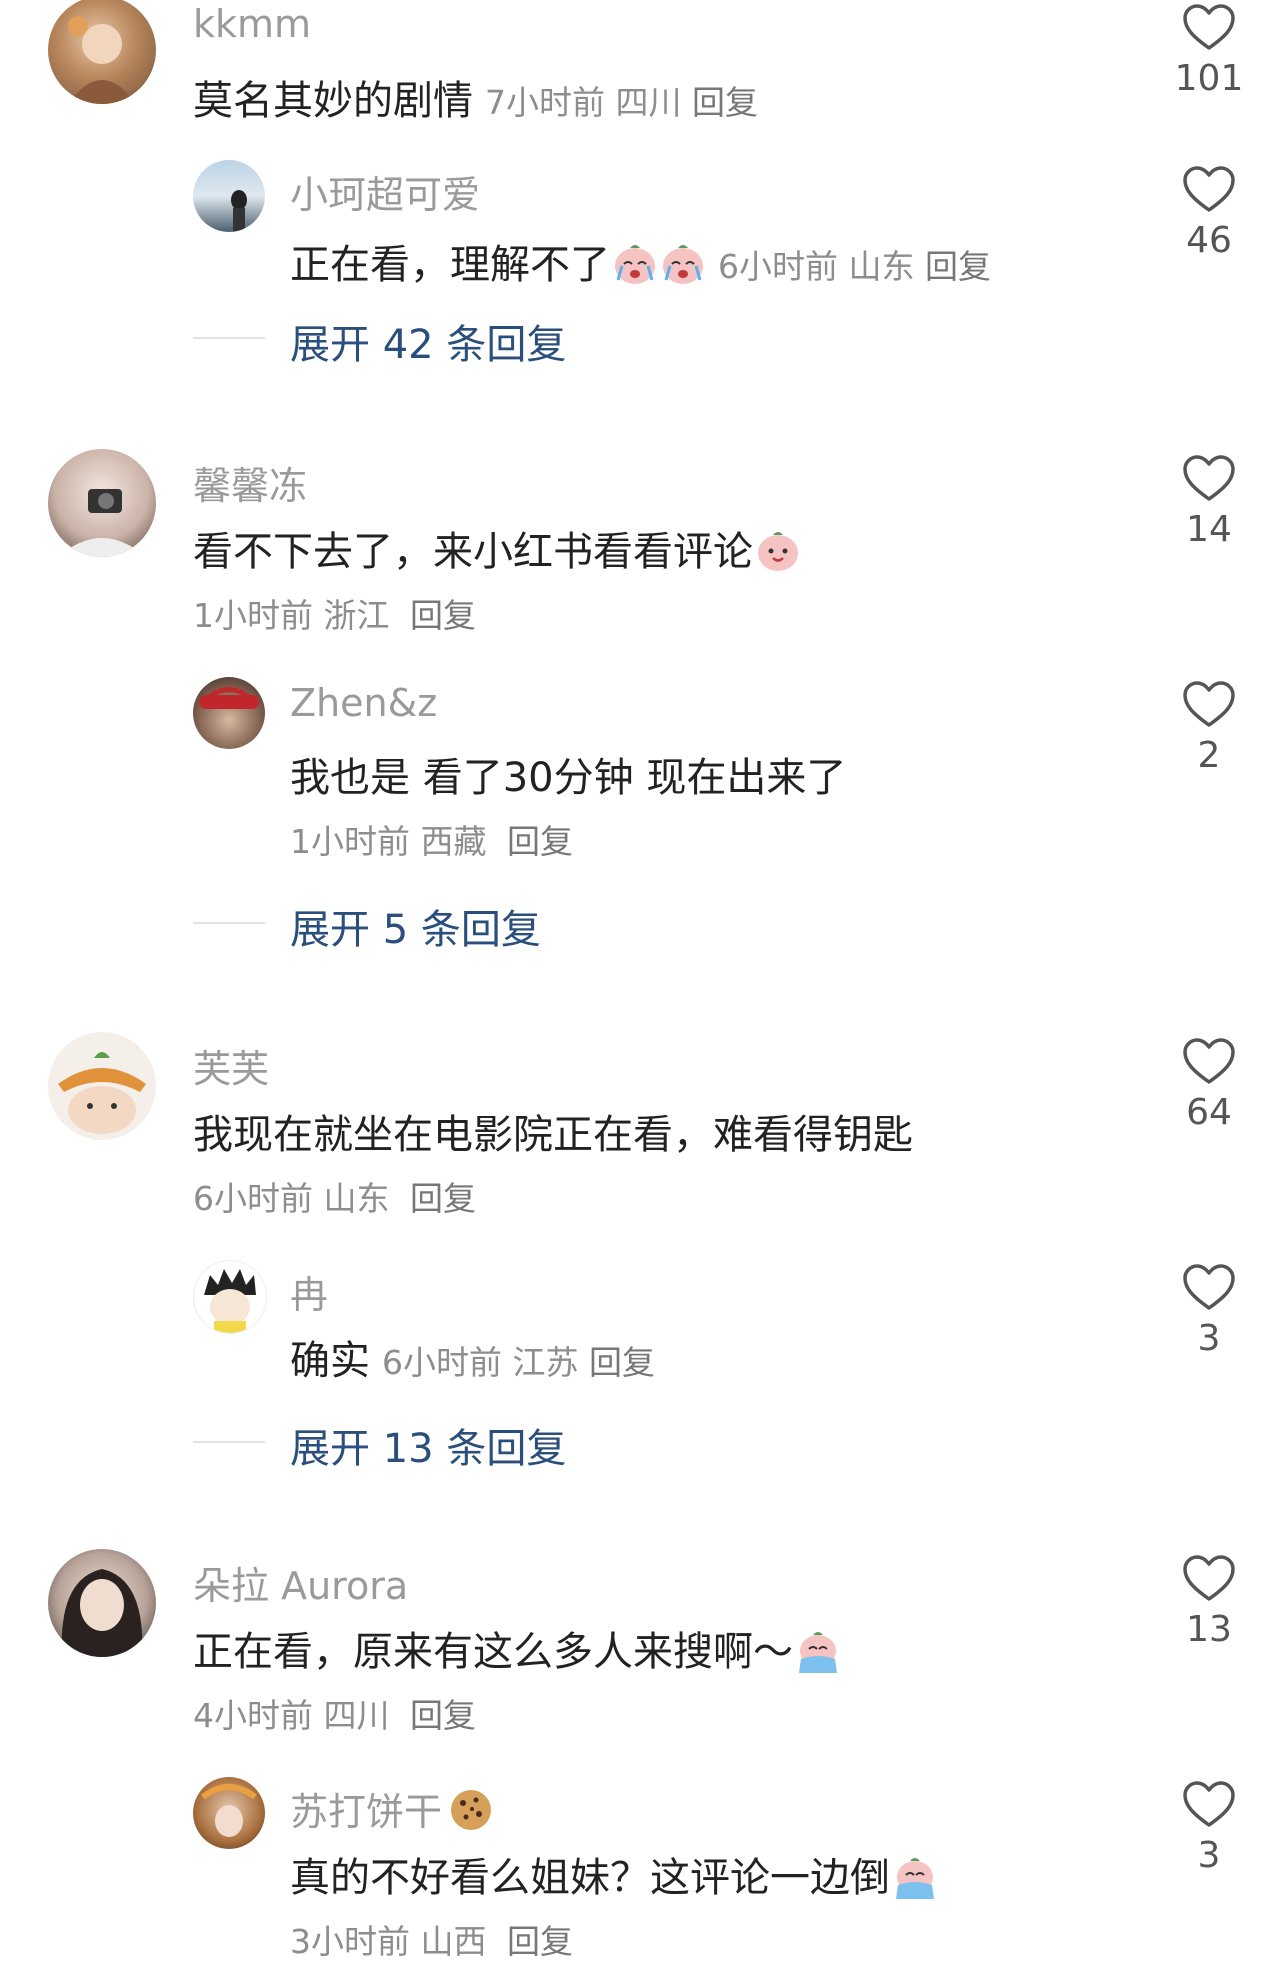  Describe the element at coordinates (356, 615) in the screenshot. I see `comment-location: 浙江` at that location.